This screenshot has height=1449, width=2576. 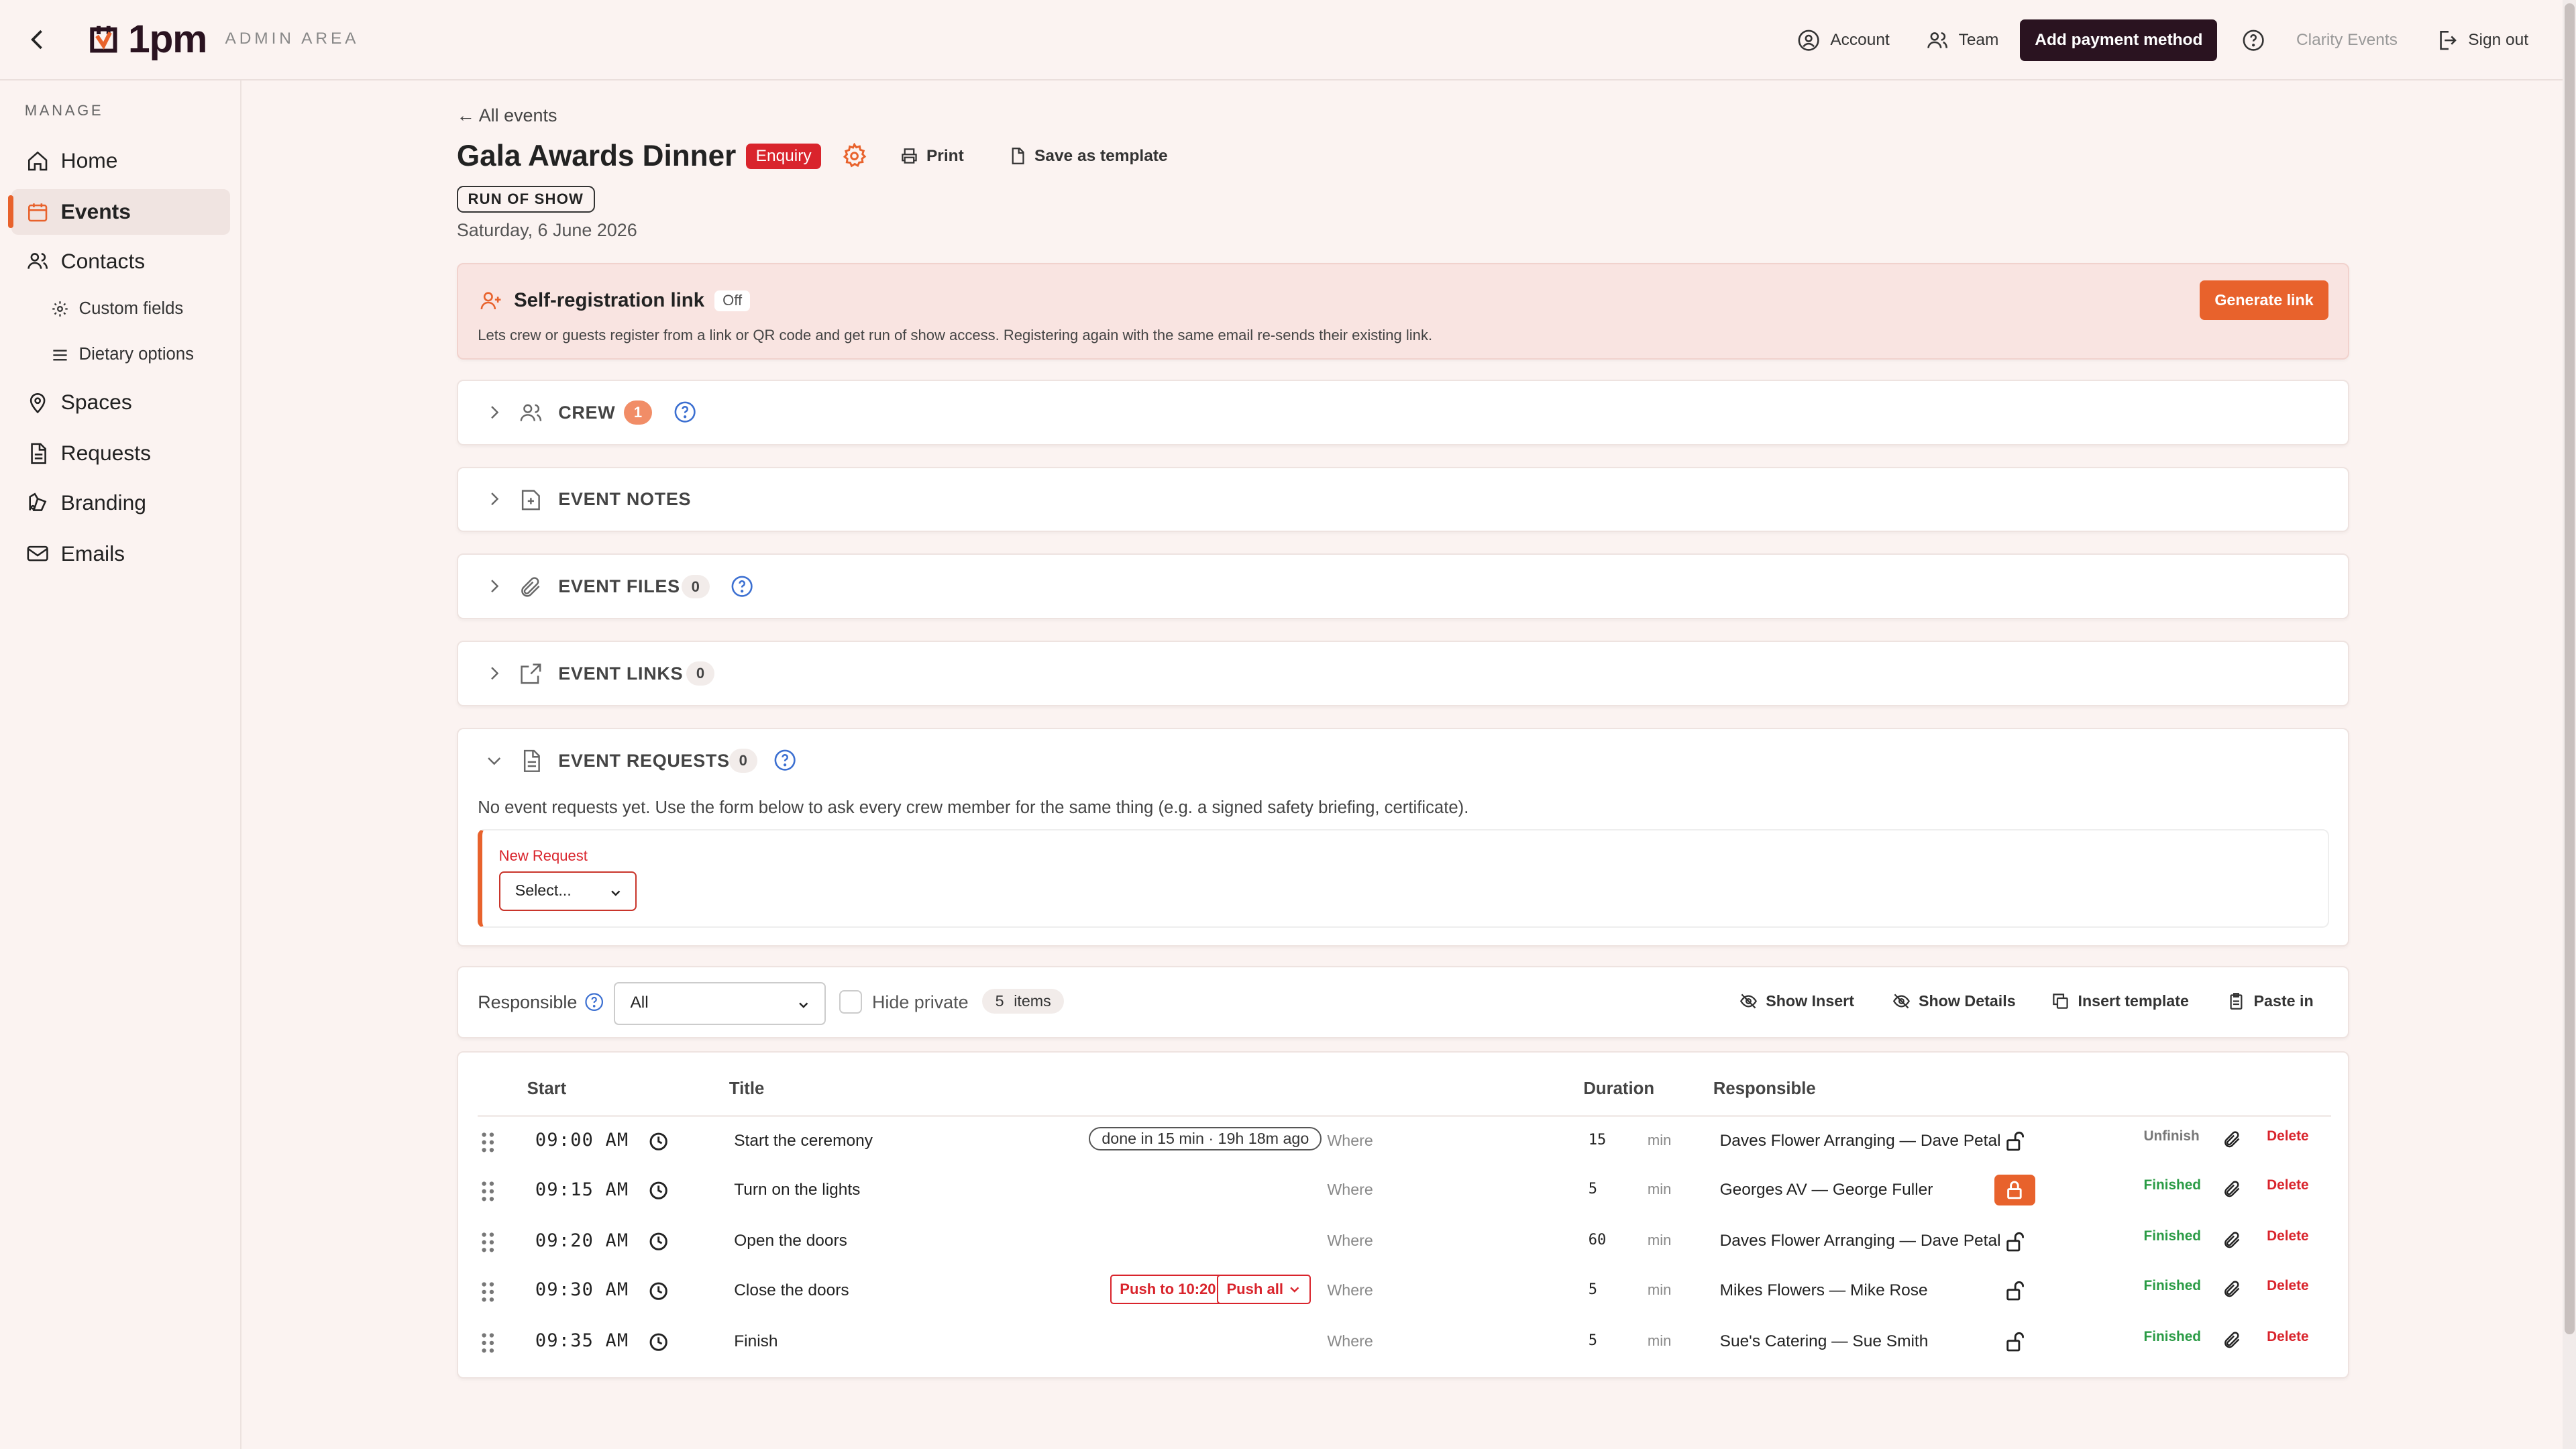 I want to click on show-details-button: Show Details, so click(x=1954, y=1001).